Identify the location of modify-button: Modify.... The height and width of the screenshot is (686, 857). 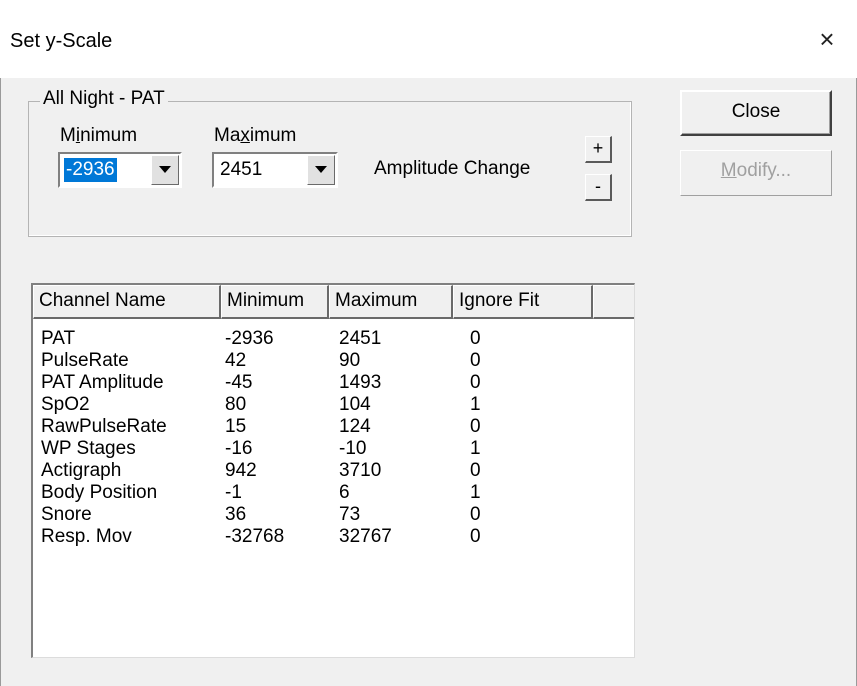
(756, 173).